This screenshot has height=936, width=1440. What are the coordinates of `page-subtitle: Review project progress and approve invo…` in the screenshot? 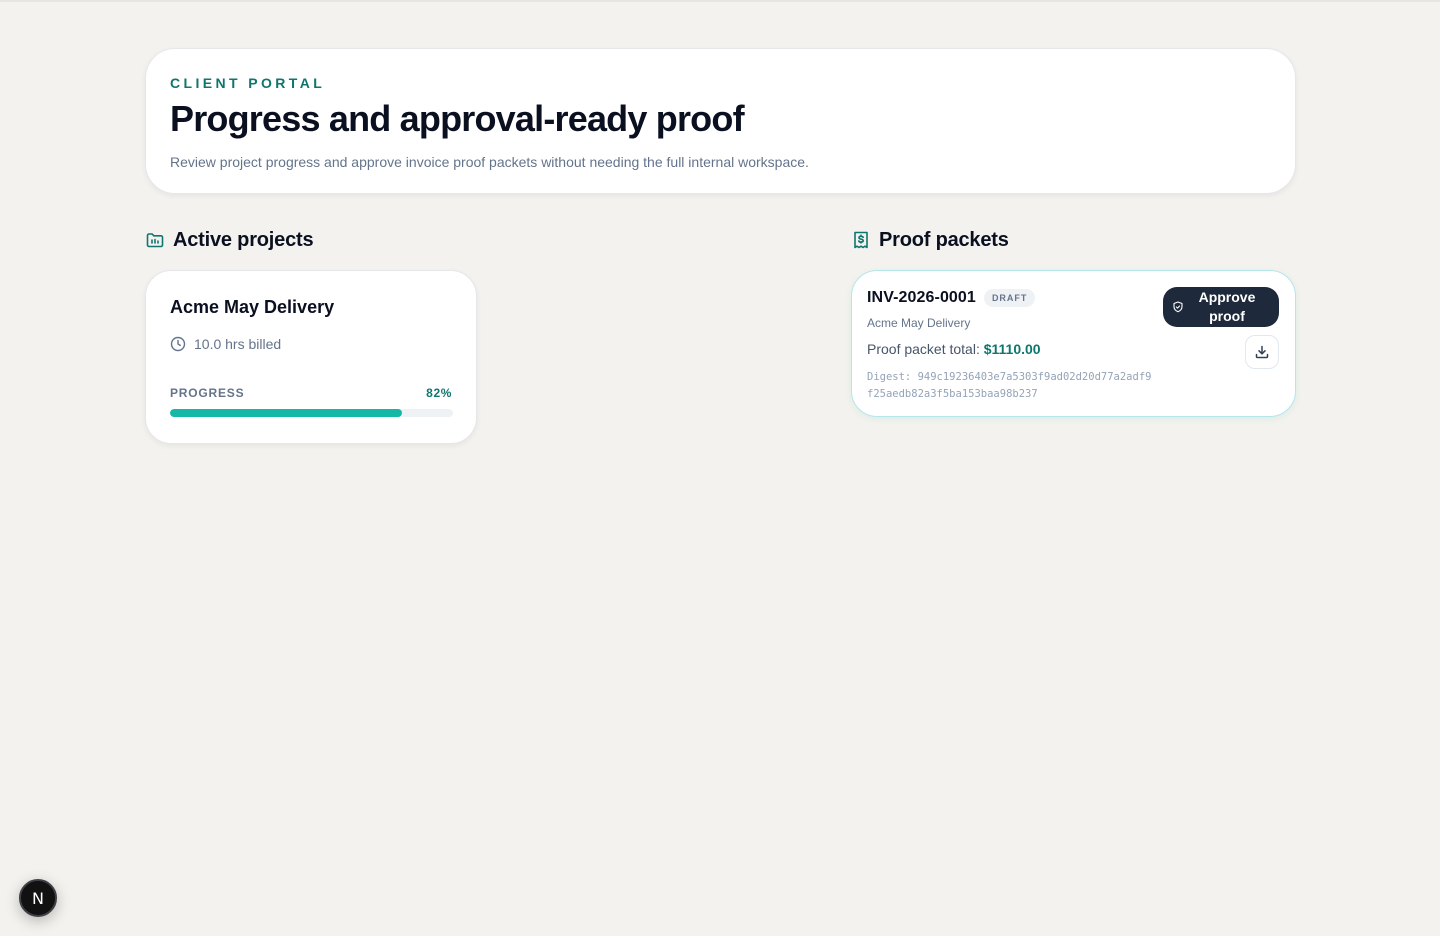 It's located at (489, 162).